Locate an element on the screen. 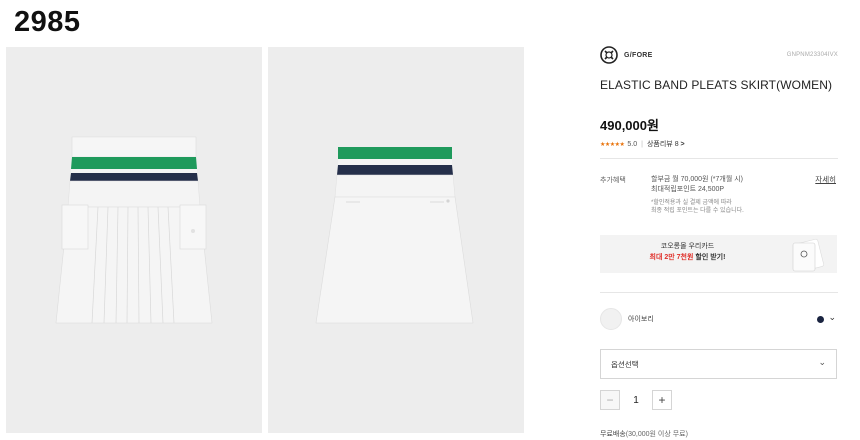  color-label: 아이보리 is located at coordinates (641, 319).